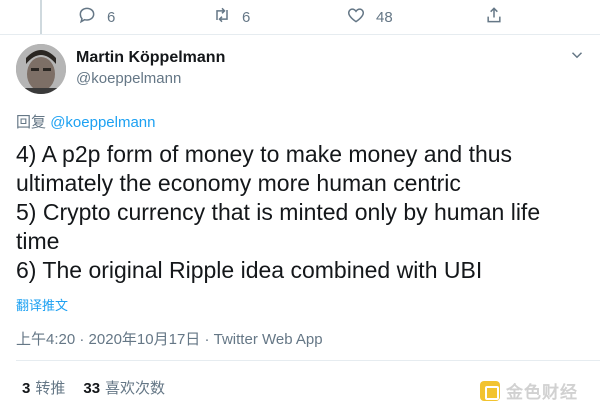 The width and height of the screenshot is (600, 412). I want to click on retweet-icon, so click(222, 17).